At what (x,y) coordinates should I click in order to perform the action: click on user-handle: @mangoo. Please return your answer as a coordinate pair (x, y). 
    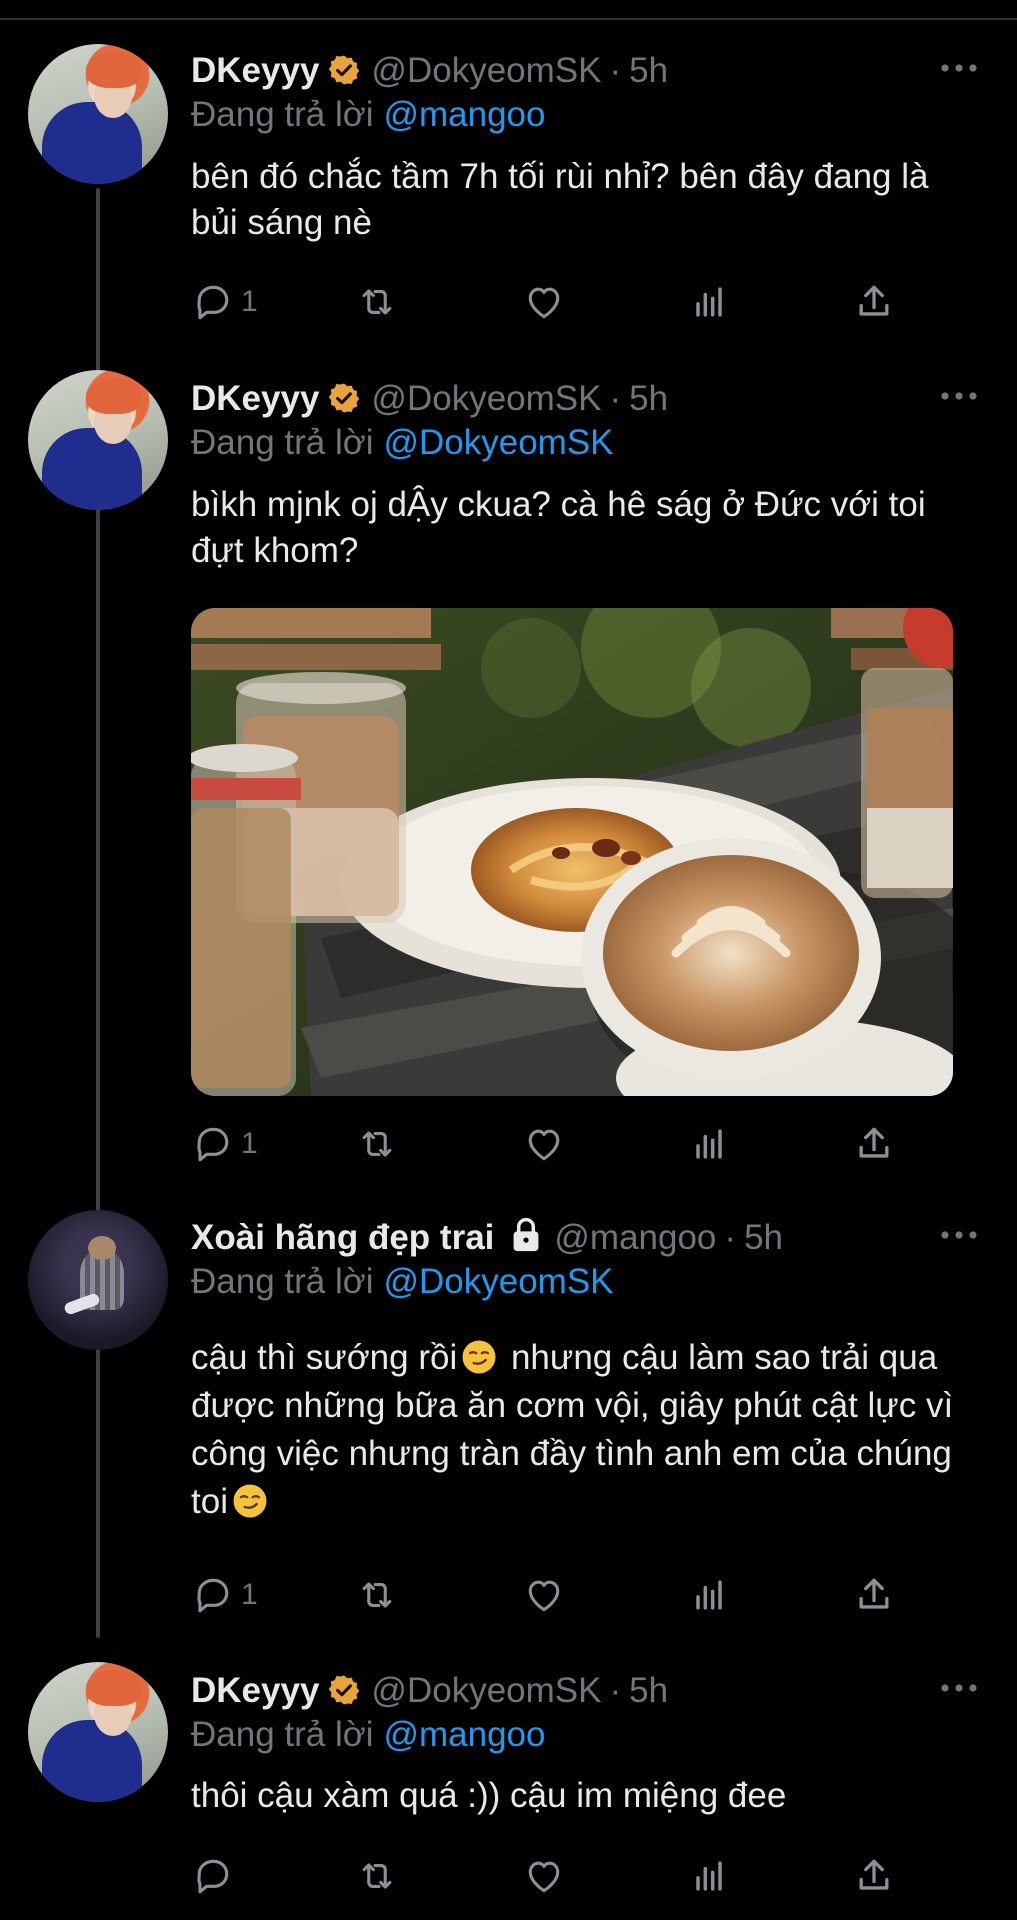
    Looking at the image, I should click on (635, 1237).